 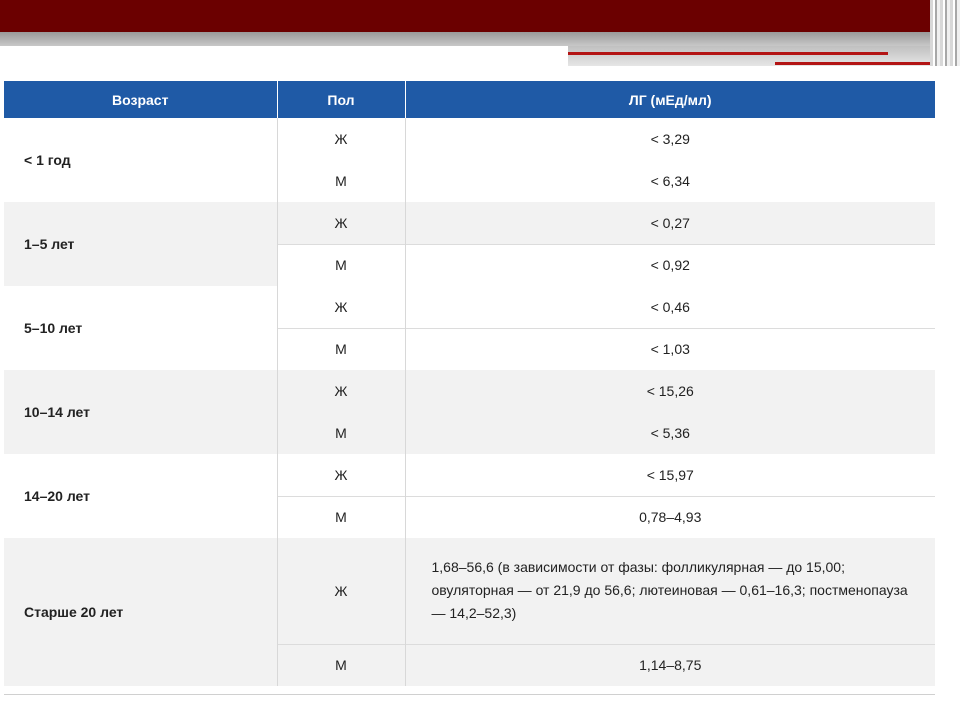 I want to click on table-row: 10–14 лет Ж < 15,26, so click(x=469, y=412).